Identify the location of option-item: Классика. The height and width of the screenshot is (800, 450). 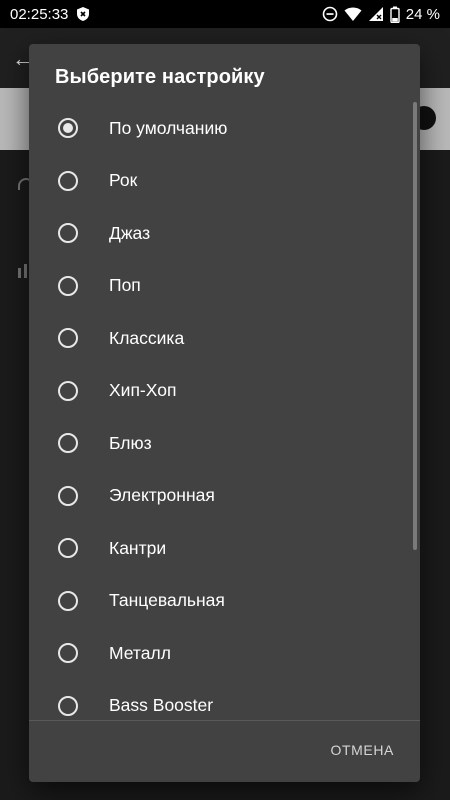
(224, 338).